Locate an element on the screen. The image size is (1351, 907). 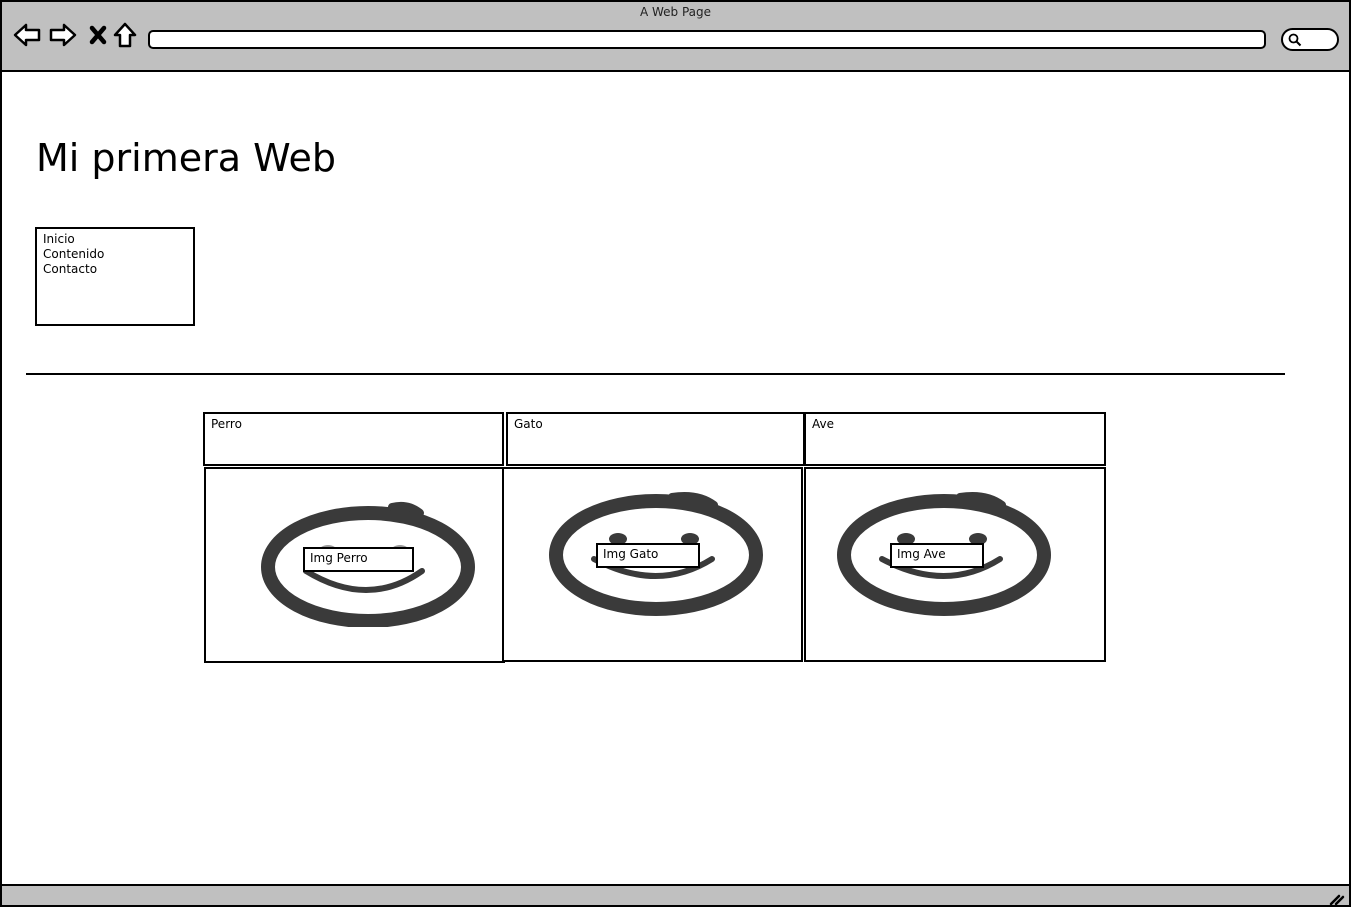
page-title: Mi primera Web is located at coordinates (186, 158).